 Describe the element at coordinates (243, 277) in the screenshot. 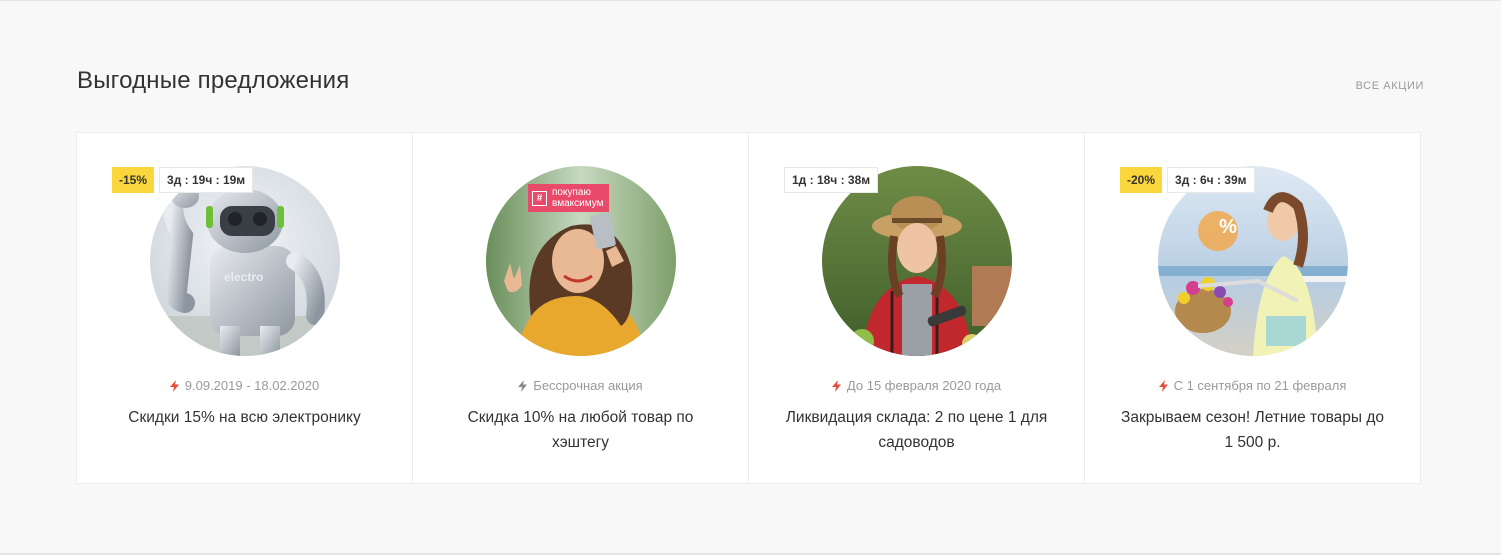

I see `svg-text: electro` at that location.